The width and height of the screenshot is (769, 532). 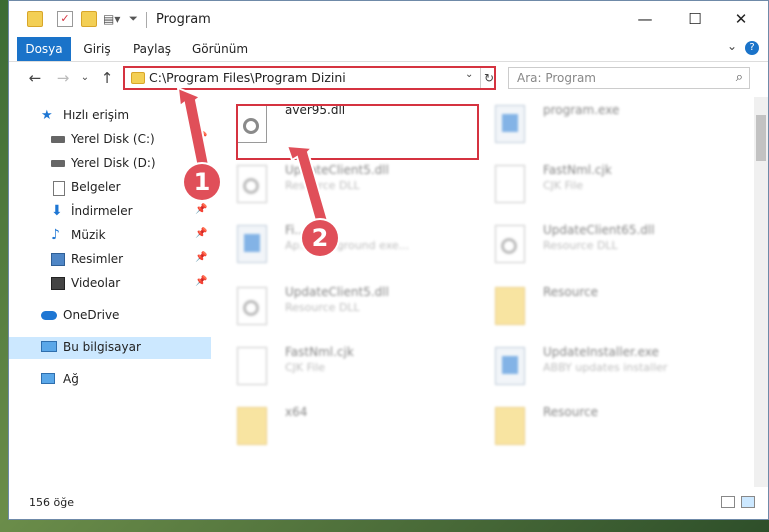 I want to click on step-2-badge: 2, so click(x=320, y=238).